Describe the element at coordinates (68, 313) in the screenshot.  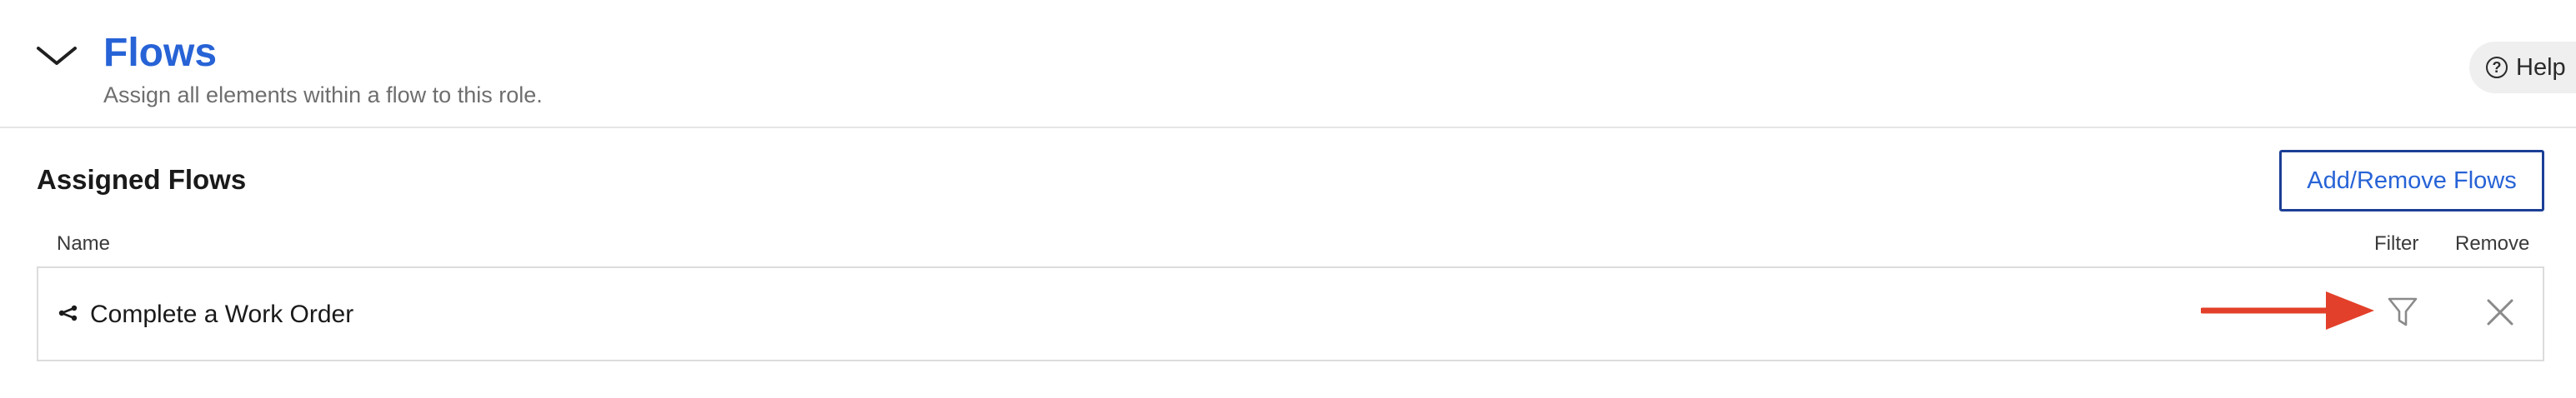
I see `flow-icon` at that location.